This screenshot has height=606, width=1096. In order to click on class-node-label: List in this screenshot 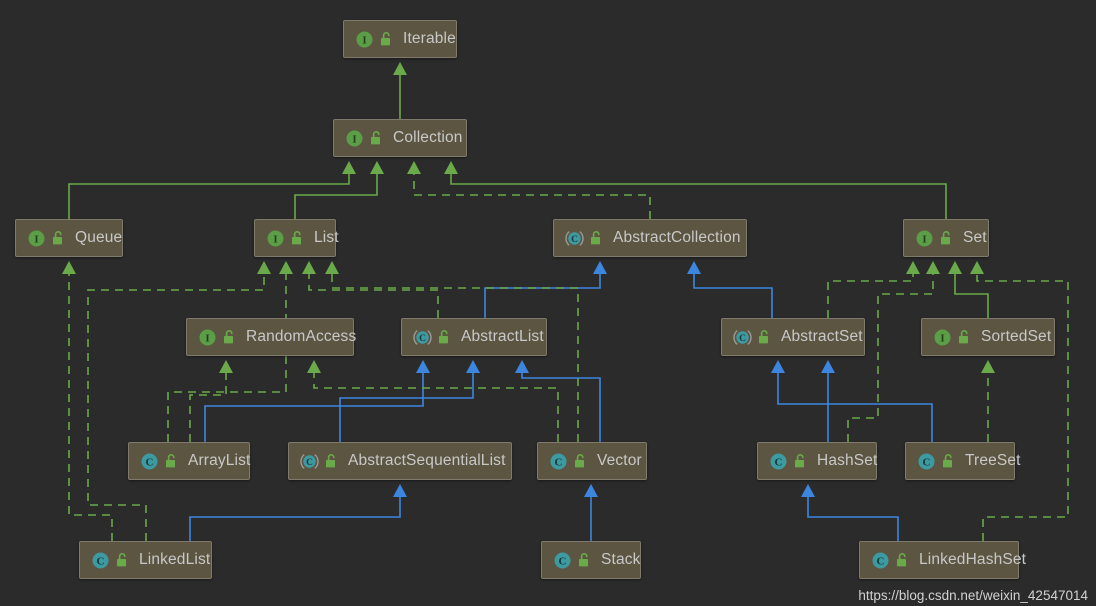, I will do `click(326, 238)`.